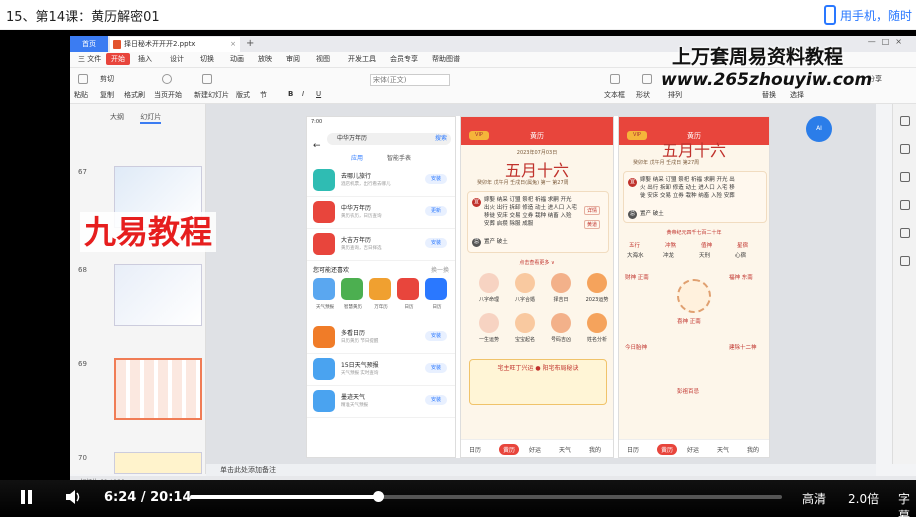 The width and height of the screenshot is (916, 517). Describe the element at coordinates (207, 59) in the screenshot. I see `menu-item: 切换` at that location.